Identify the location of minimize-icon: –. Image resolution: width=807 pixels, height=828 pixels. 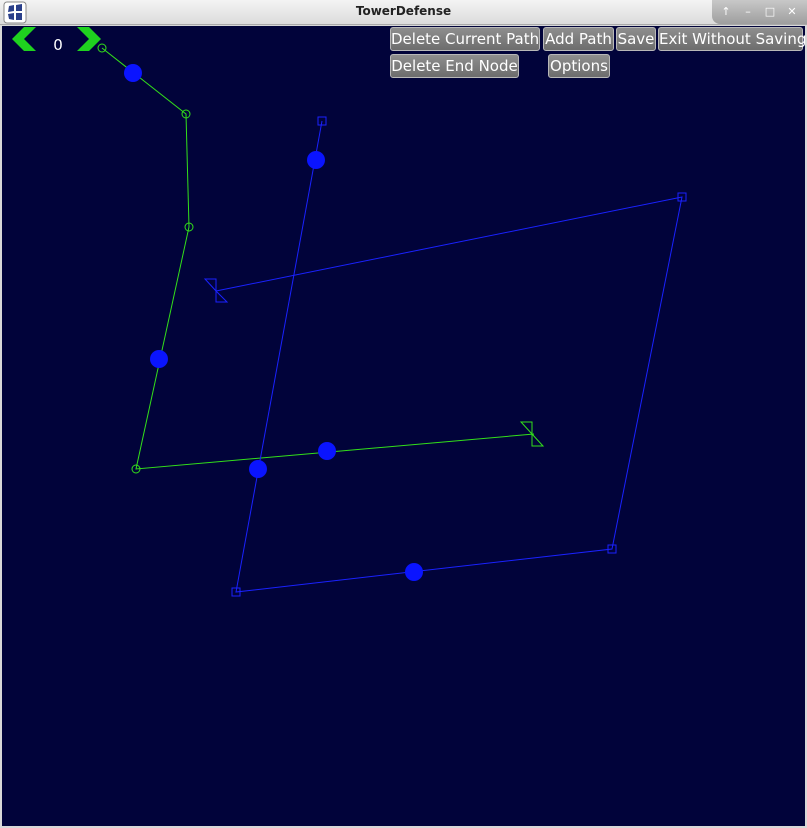
(748, 12).